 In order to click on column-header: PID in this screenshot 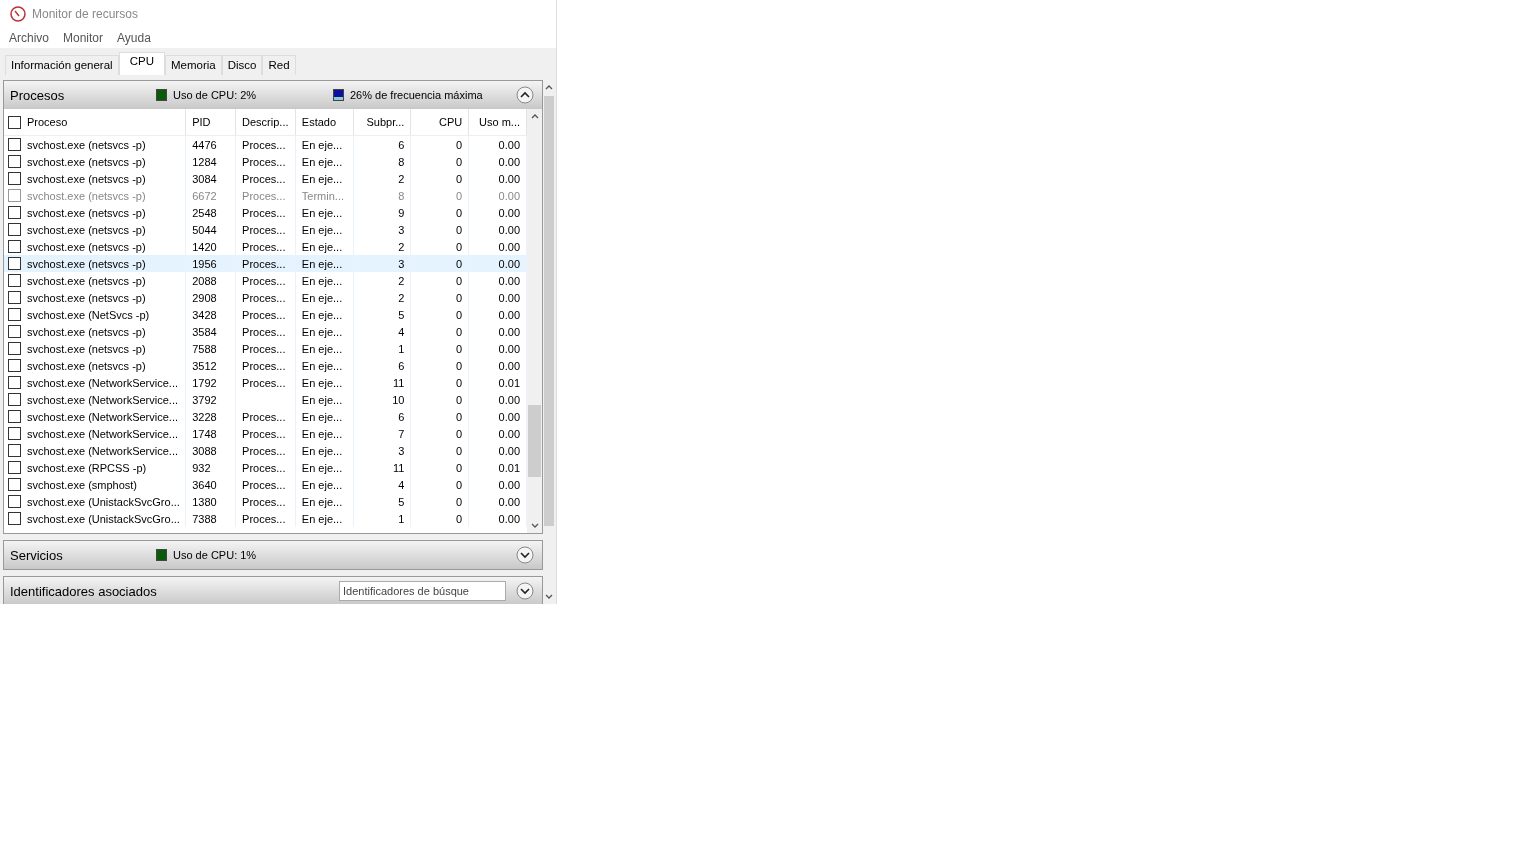, I will do `click(201, 122)`.